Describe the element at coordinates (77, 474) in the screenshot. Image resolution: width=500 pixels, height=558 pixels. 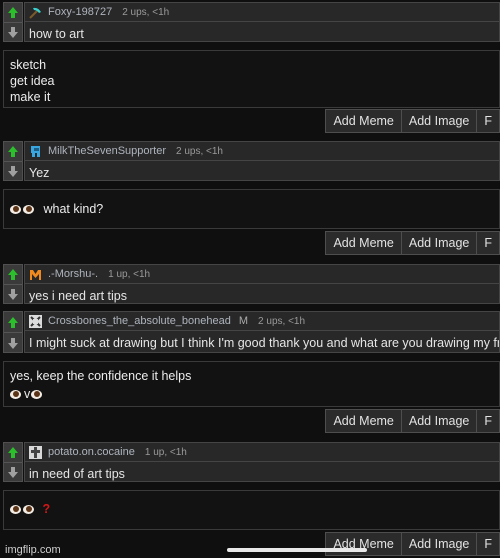
I see `comment-text: in need of art tips` at that location.